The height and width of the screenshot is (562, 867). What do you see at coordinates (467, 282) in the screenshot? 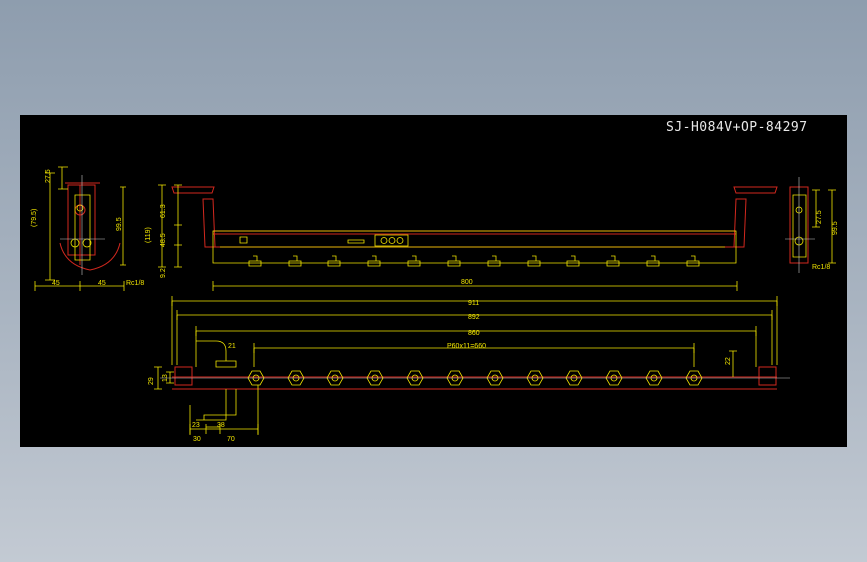
I see `dim-label: 800` at bounding box center [467, 282].